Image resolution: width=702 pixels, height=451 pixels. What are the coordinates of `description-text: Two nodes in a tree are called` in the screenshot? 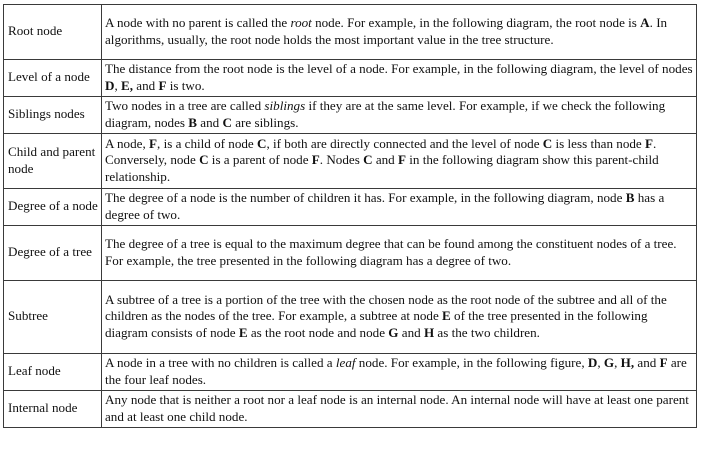 It's located at (185, 106).